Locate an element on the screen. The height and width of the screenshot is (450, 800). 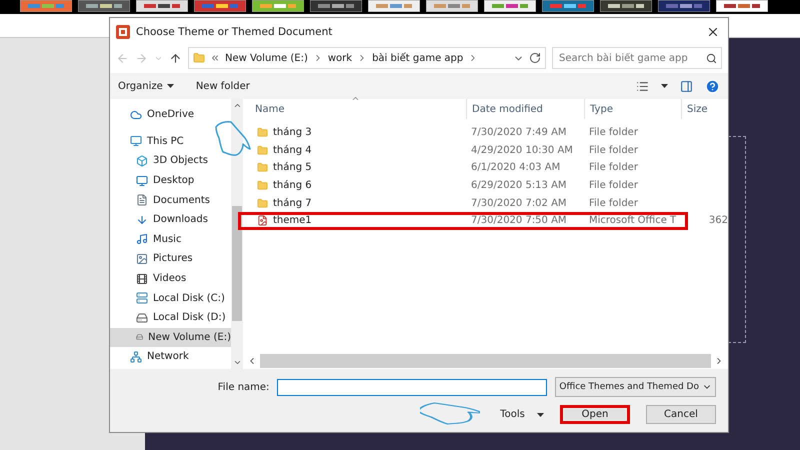
file-row: tháng 6 6/29/2020 5:13 AM File folder is located at coordinates (485, 185).